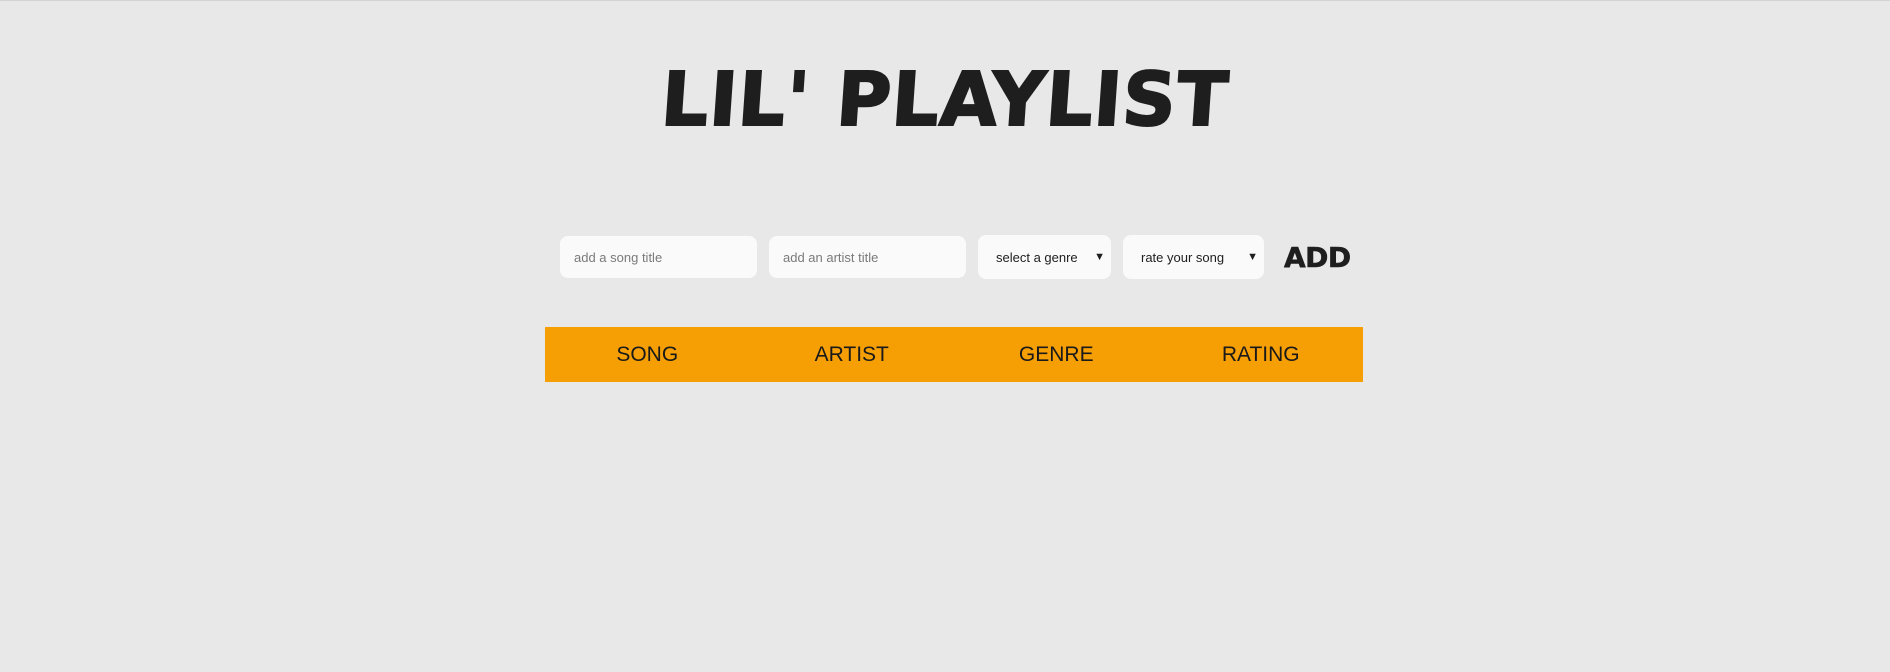 This screenshot has width=1890, height=672. Describe the element at coordinates (867, 257) in the screenshot. I see `artist-title-input` at that location.